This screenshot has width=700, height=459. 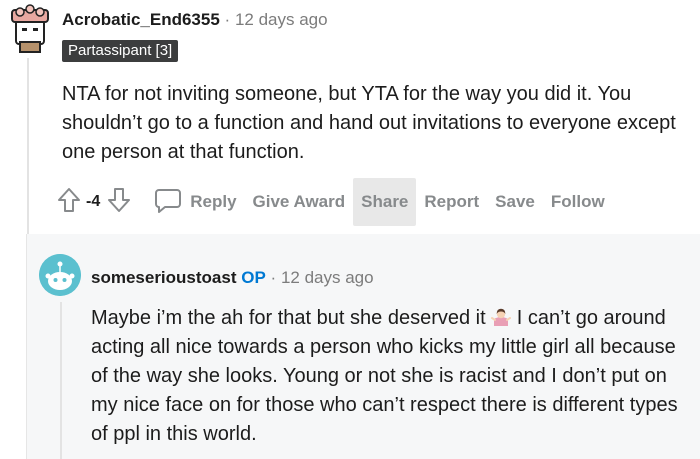 I want to click on comment-meta: Acrobatic_End6355 · 12 days ago, so click(x=195, y=20).